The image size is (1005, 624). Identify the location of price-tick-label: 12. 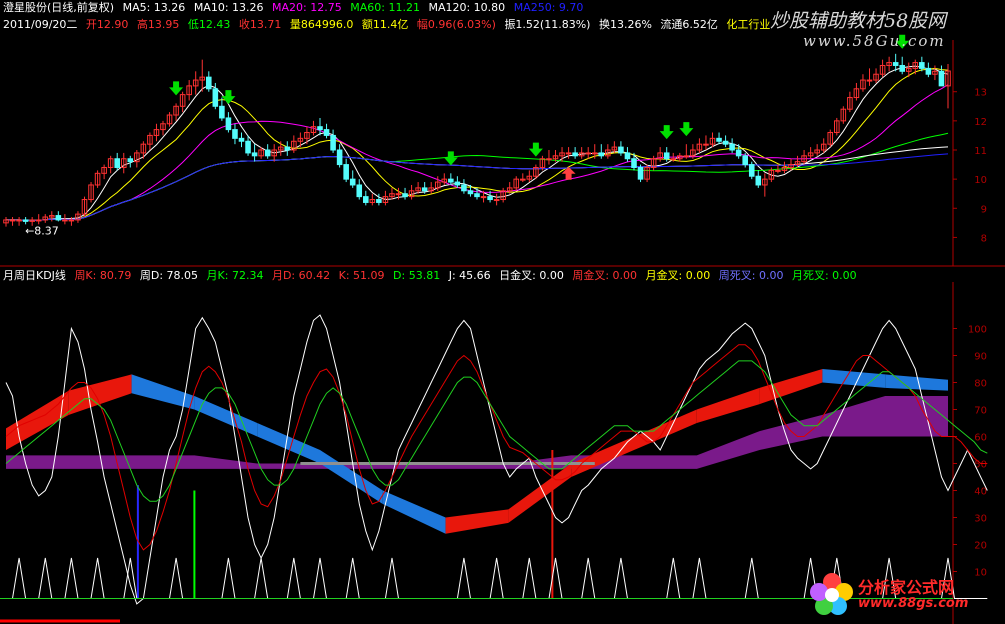
(980, 122).